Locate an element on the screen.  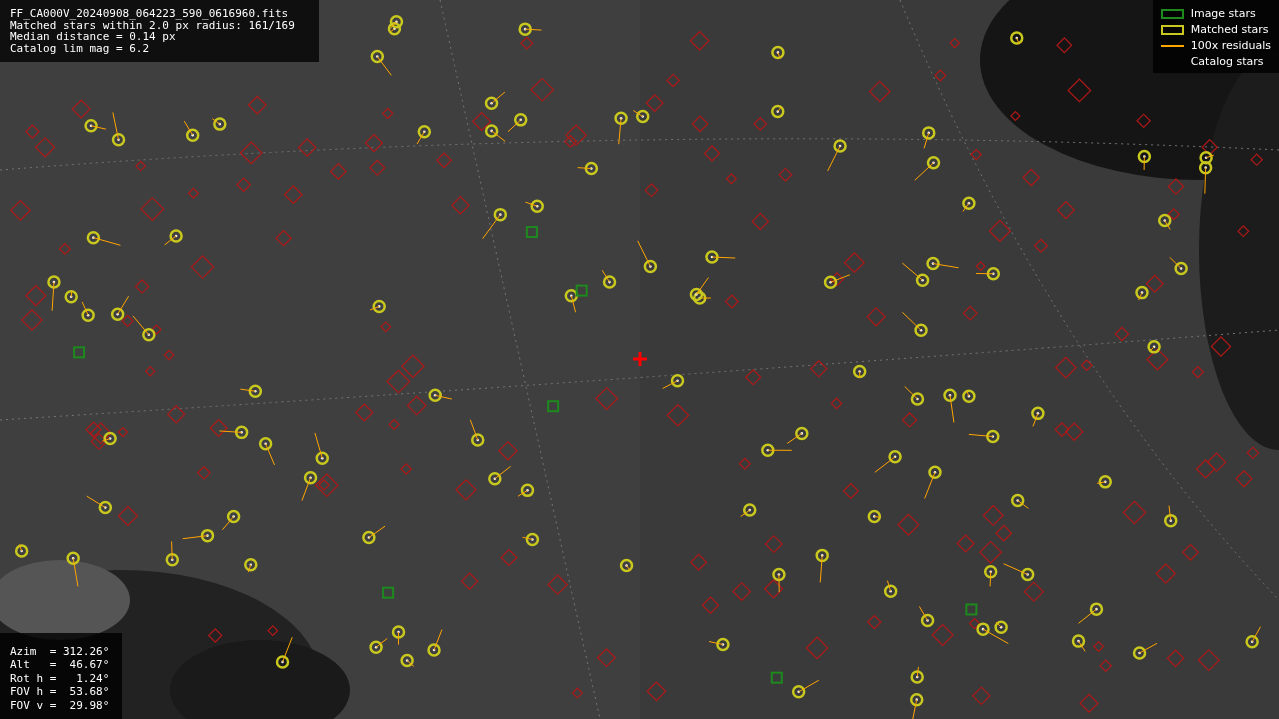
pointing-line: Alt = 46.67° is located at coordinates (60, 665).